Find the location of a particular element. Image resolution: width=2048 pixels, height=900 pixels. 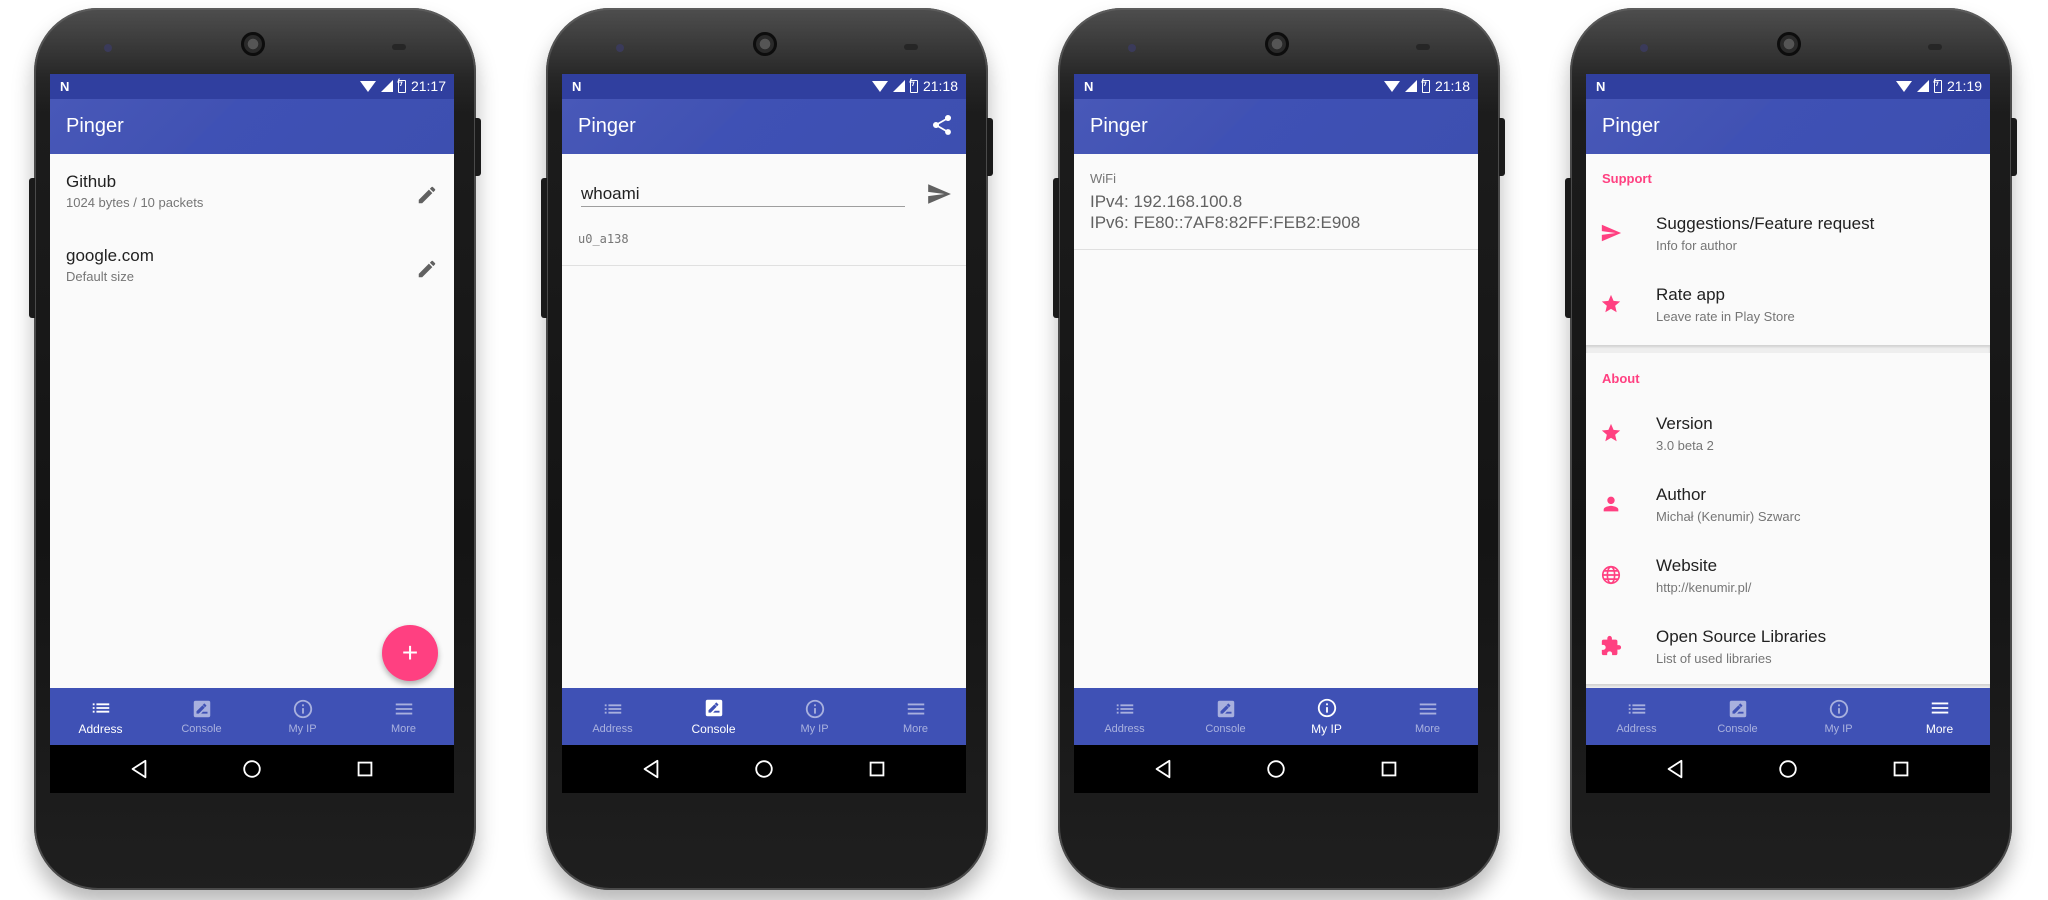

list-item-website: Website http://kenumir.pl/ is located at coordinates (1788, 575).